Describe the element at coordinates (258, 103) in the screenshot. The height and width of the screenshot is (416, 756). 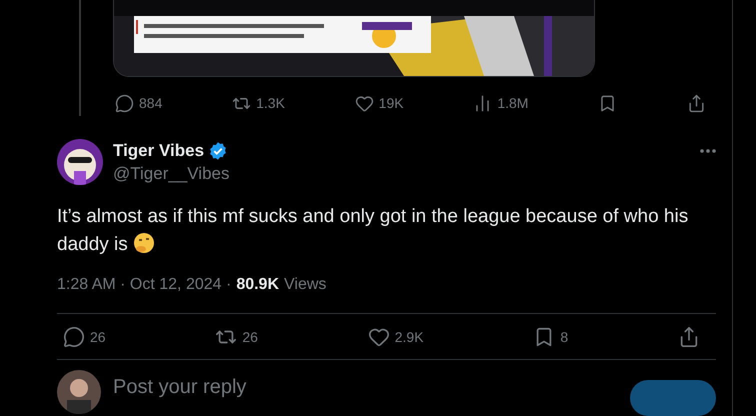
I see `repost-button: 1.3K` at that location.